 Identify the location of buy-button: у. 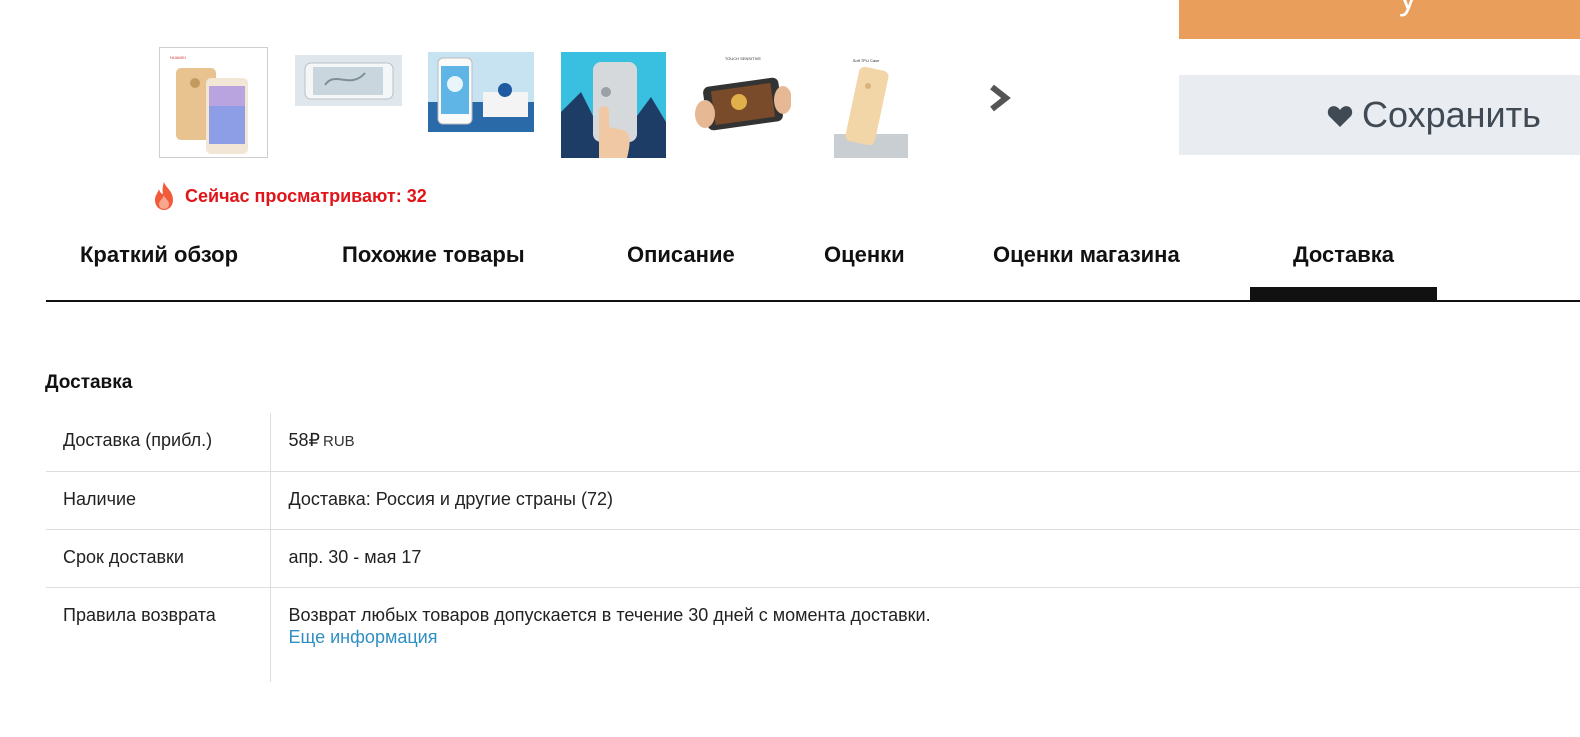
(1379, 19).